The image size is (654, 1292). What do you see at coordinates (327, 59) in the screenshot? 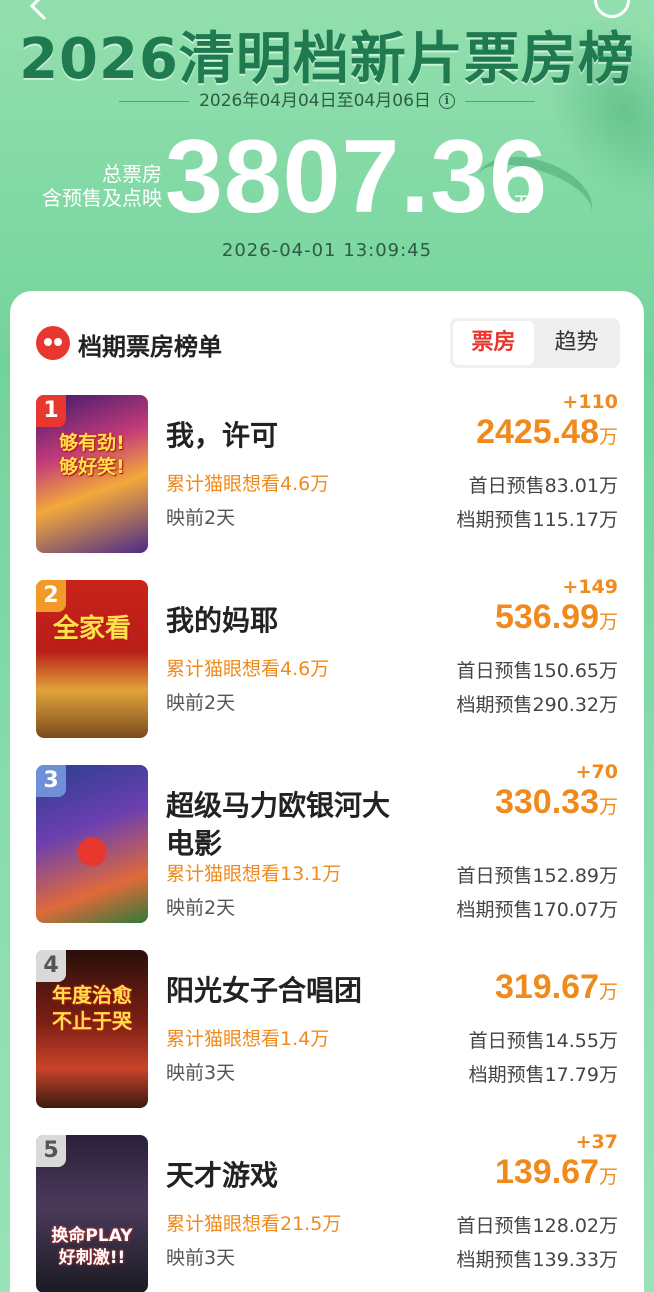
I see `page-title: 2026清明档新片票房榜` at bounding box center [327, 59].